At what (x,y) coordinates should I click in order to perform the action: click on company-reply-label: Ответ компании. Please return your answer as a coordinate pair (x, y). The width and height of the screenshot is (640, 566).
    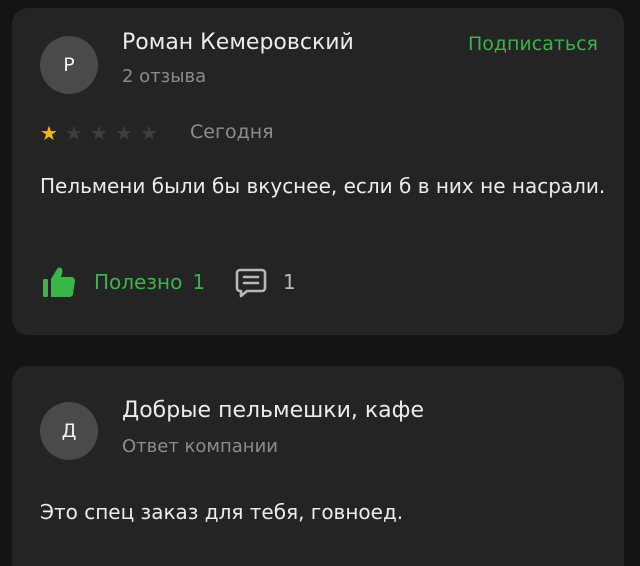
    Looking at the image, I should click on (200, 446).